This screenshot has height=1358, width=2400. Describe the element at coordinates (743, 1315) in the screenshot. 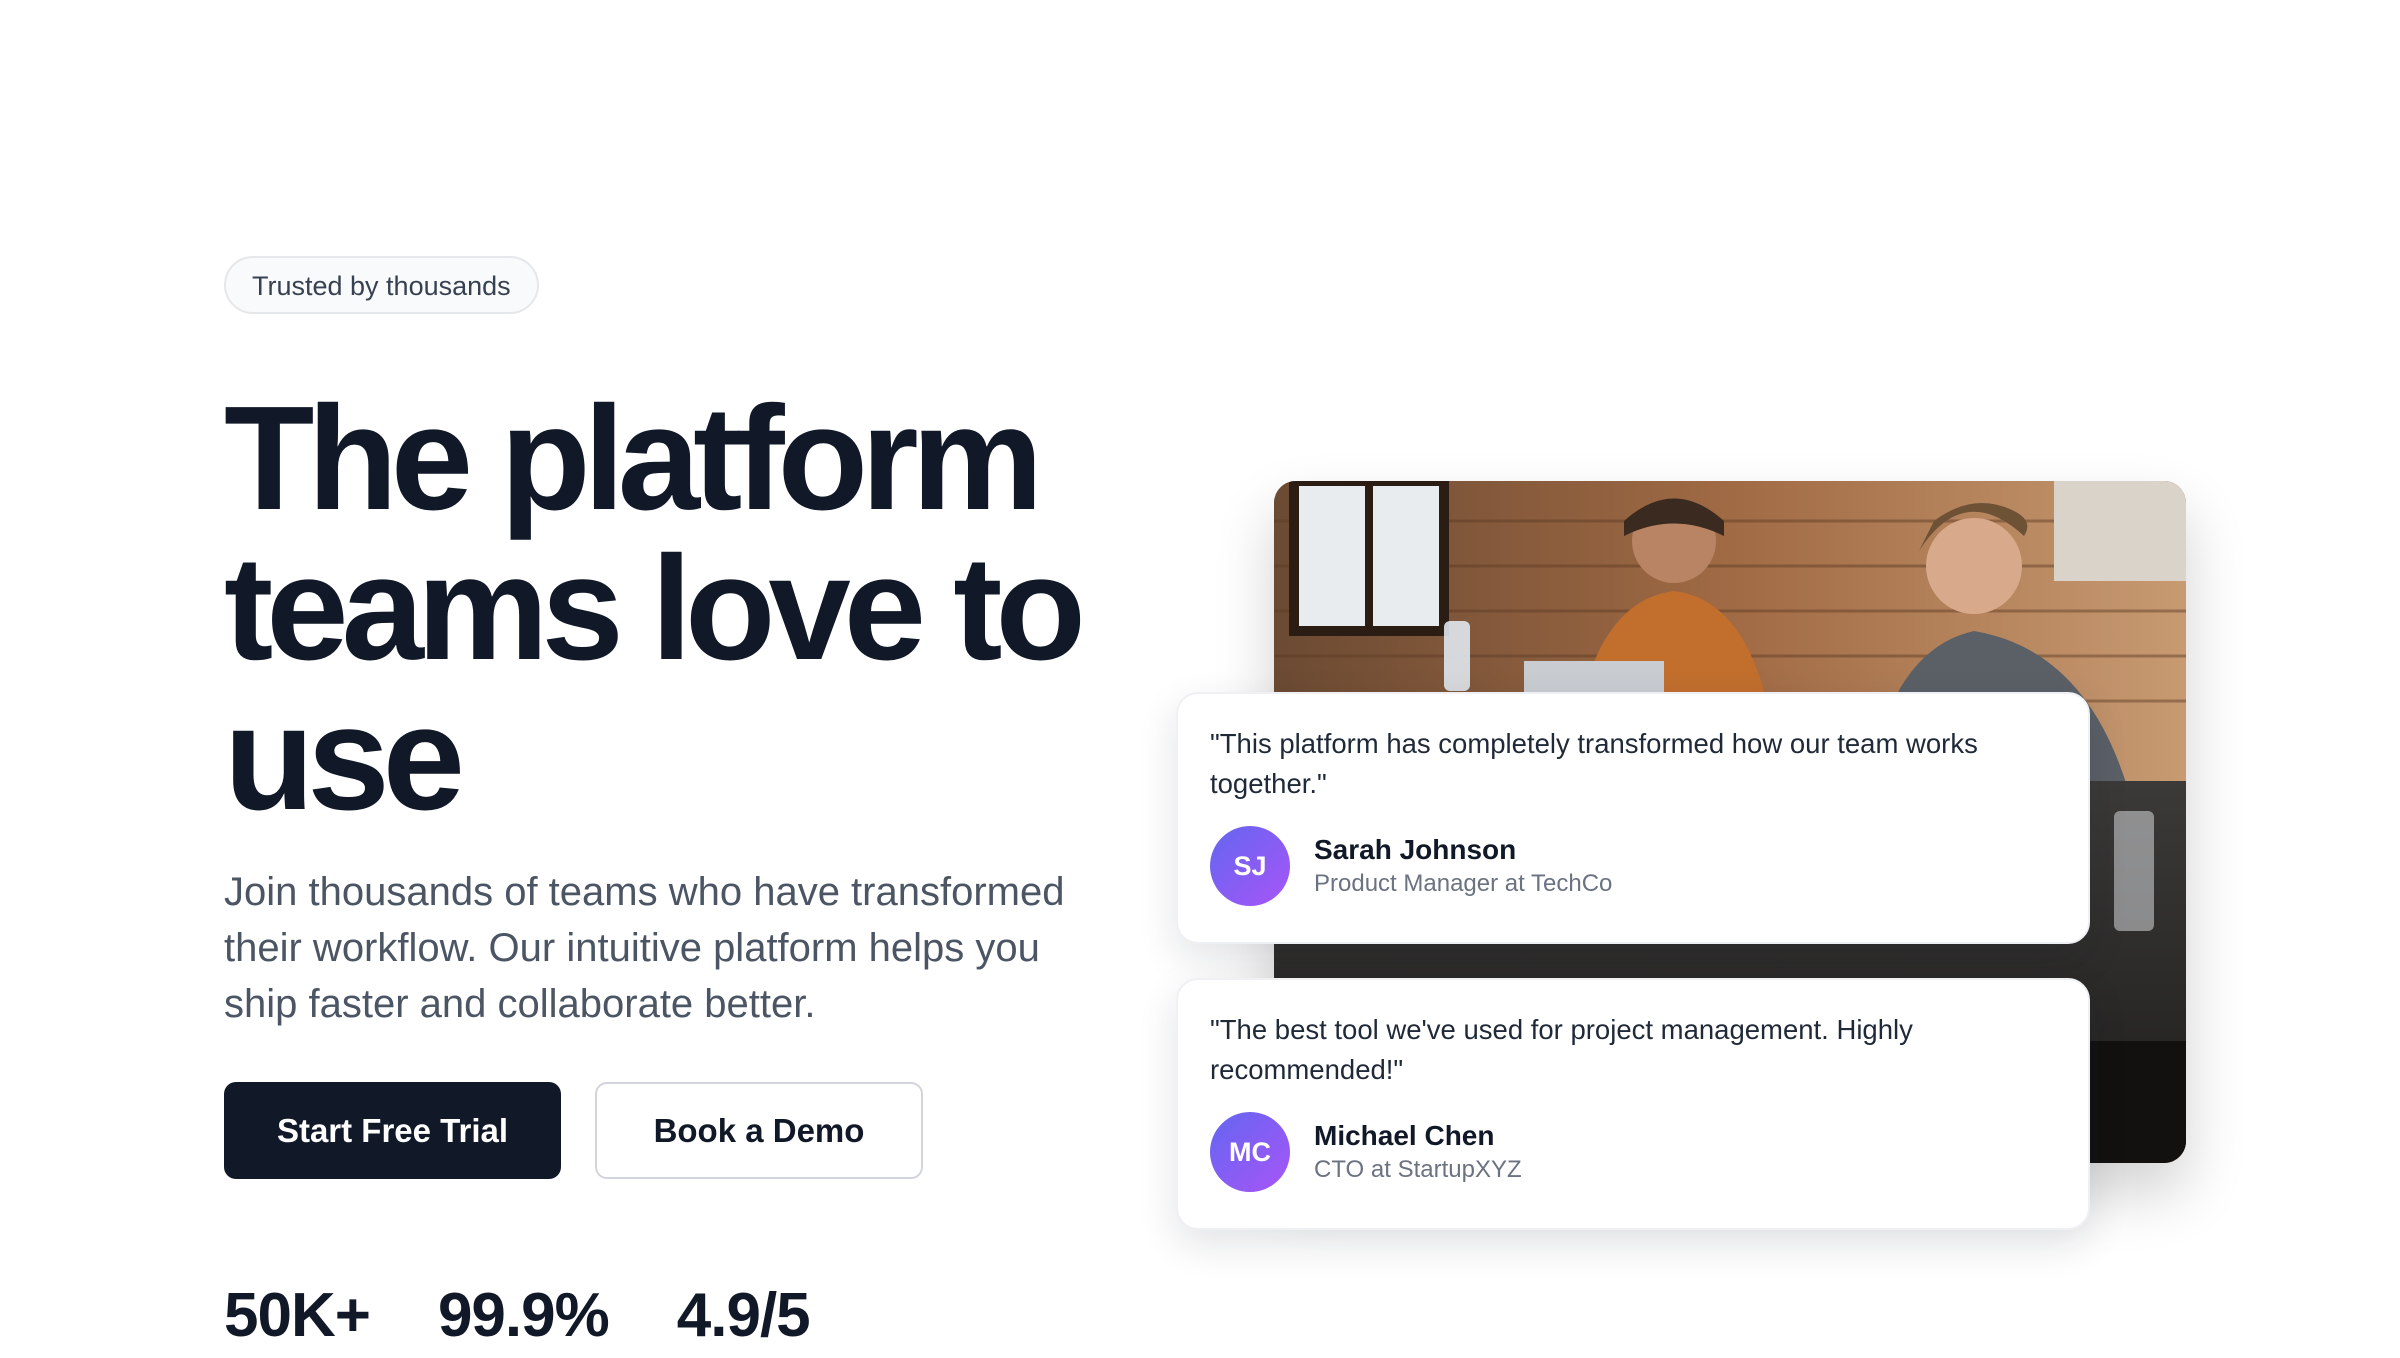

I see `stat-value: 4.9/5` at that location.